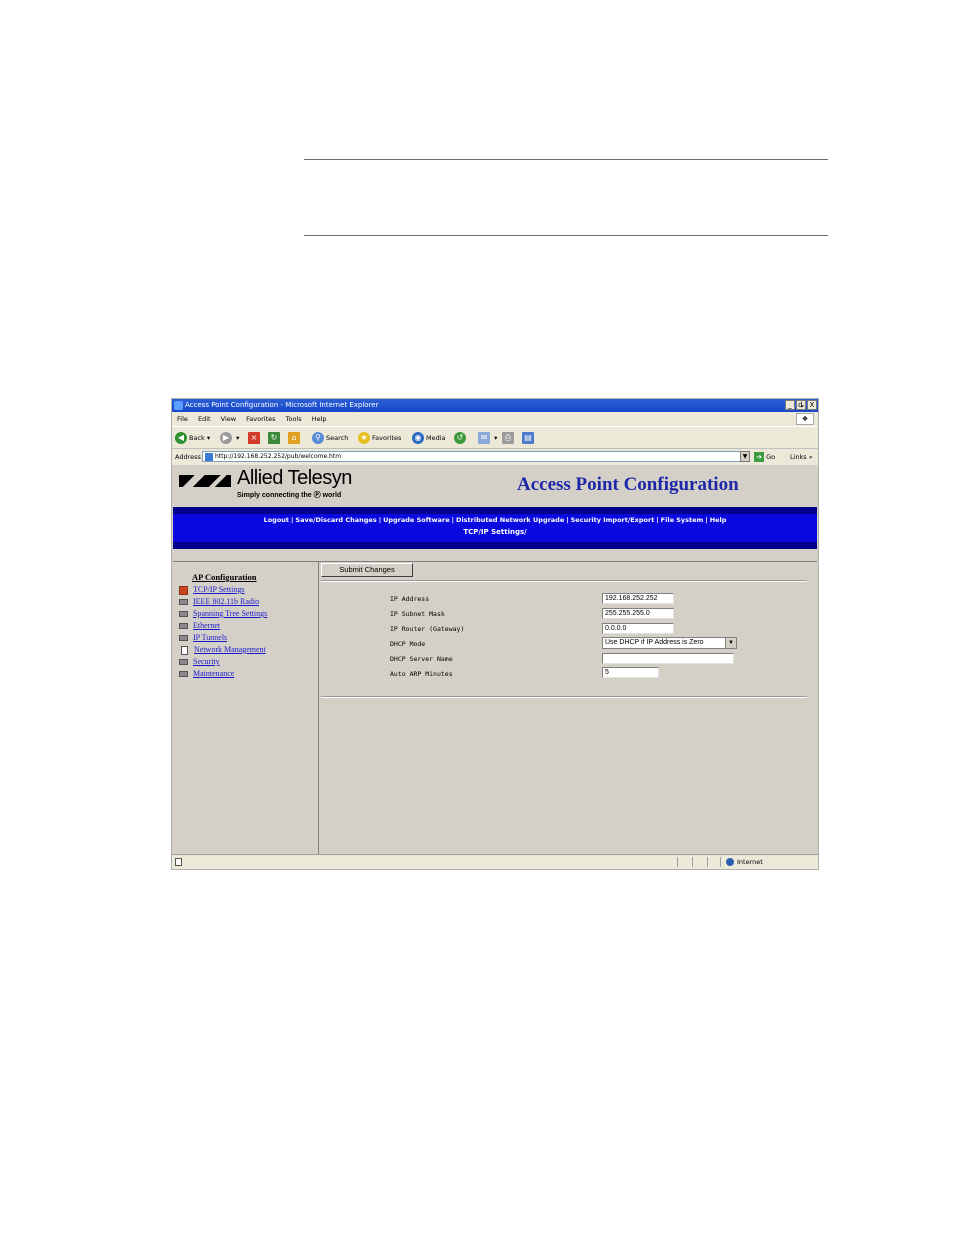 Image resolution: width=954 pixels, height=1235 pixels. What do you see at coordinates (226, 601) in the screenshot?
I see `sidebar-link: IEEE 802.11b Radio` at bounding box center [226, 601].